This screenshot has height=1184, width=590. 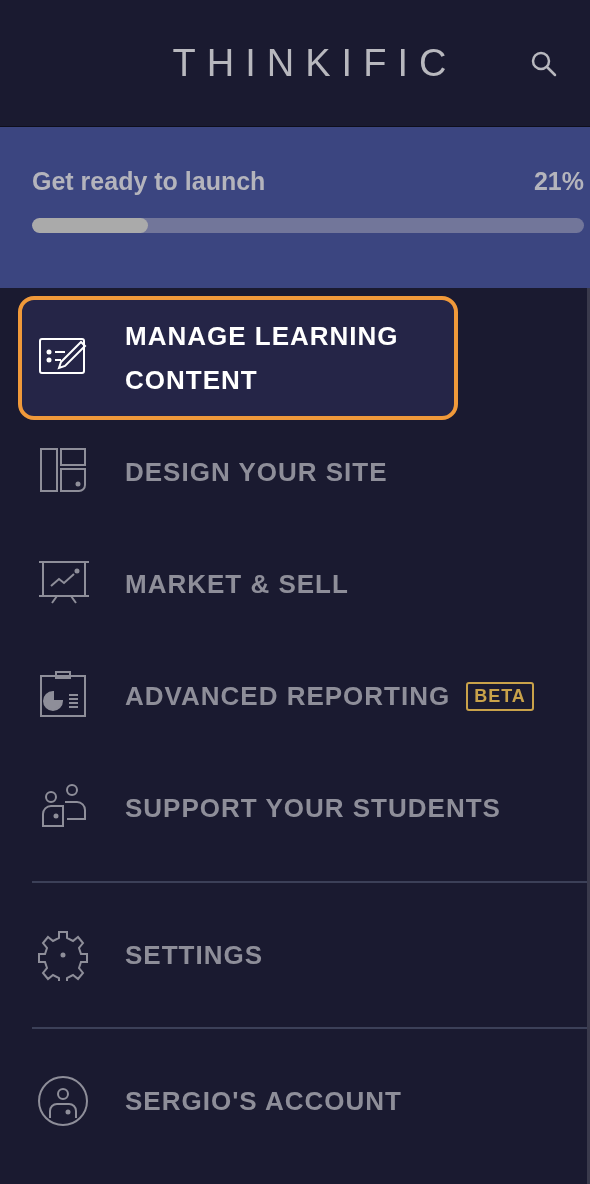 What do you see at coordinates (276, 696) in the screenshot?
I see `menu-item: ADVANCED REPORTING BETA` at bounding box center [276, 696].